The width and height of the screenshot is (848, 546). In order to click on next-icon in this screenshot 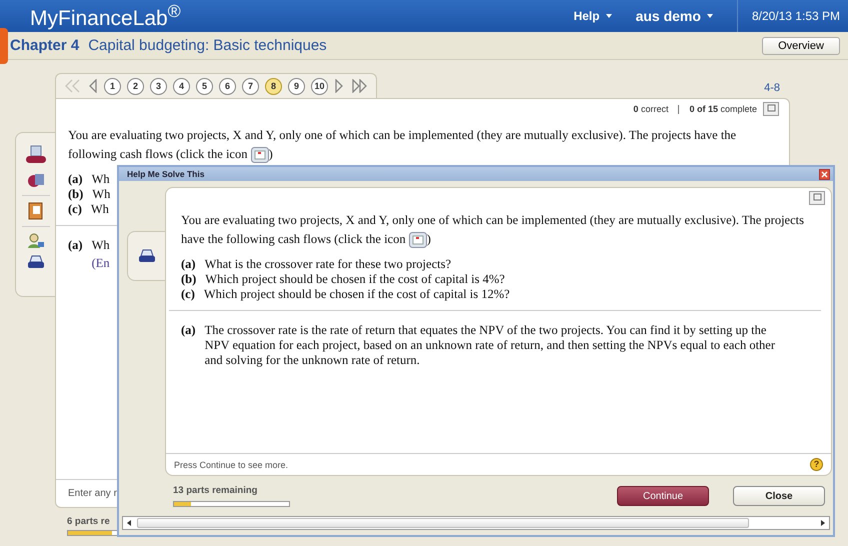, I will do `click(339, 86)`.